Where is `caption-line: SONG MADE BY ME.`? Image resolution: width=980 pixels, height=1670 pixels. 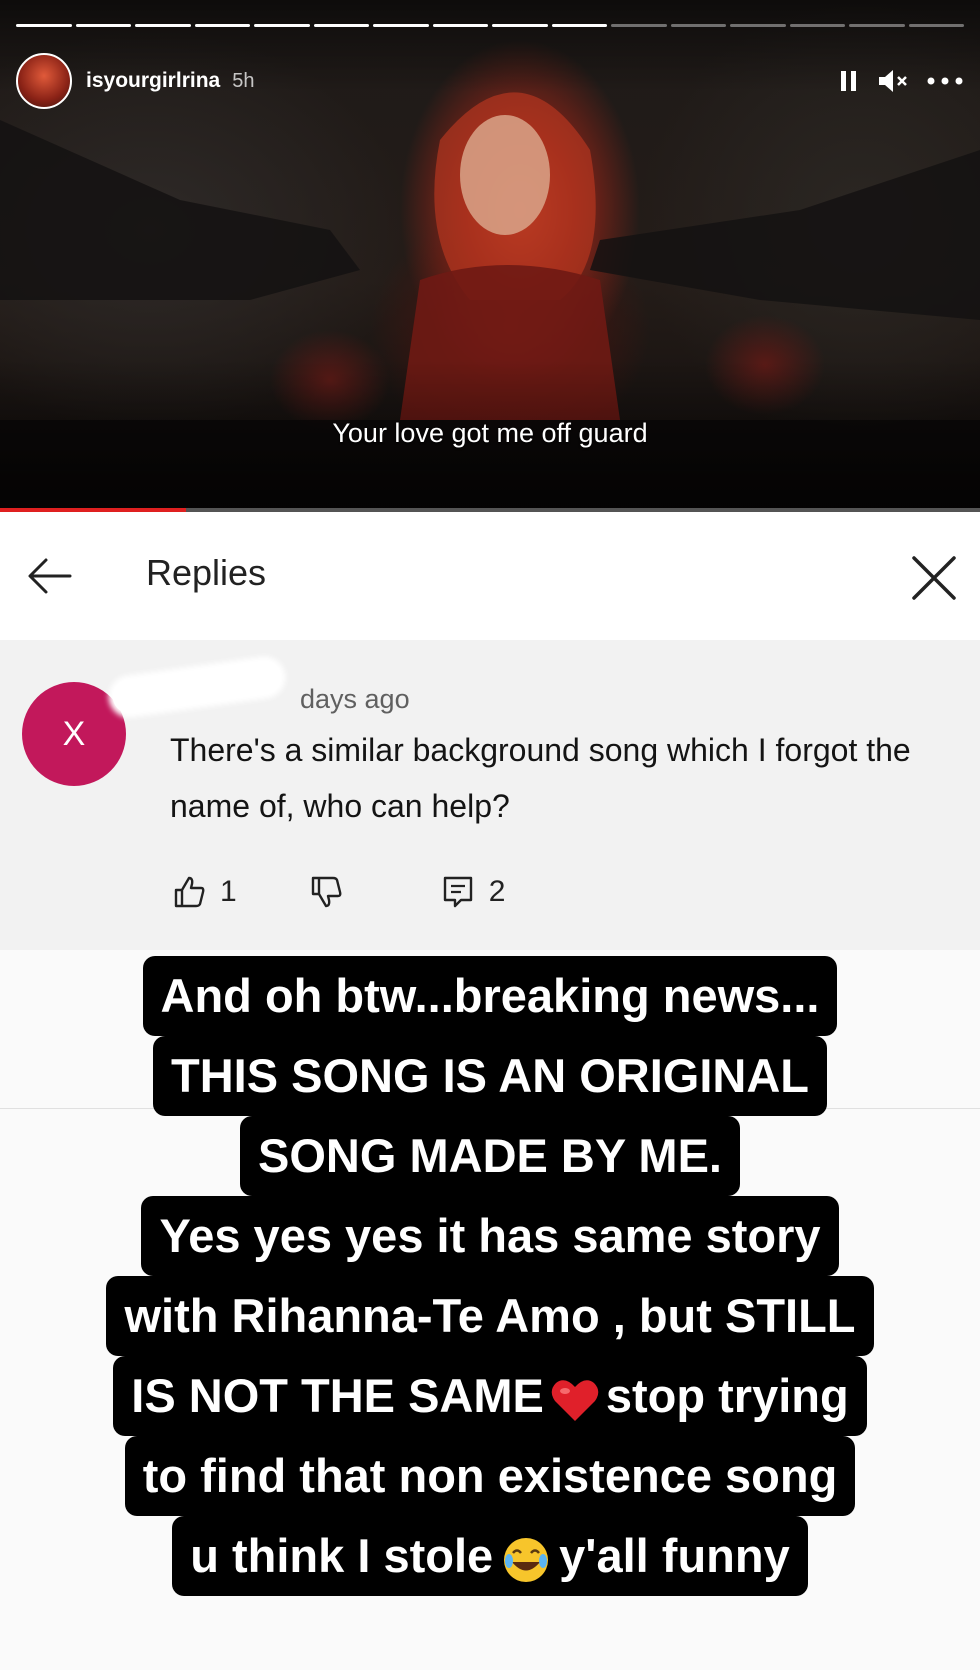
caption-line: SONG MADE BY ME. is located at coordinates (490, 1156).